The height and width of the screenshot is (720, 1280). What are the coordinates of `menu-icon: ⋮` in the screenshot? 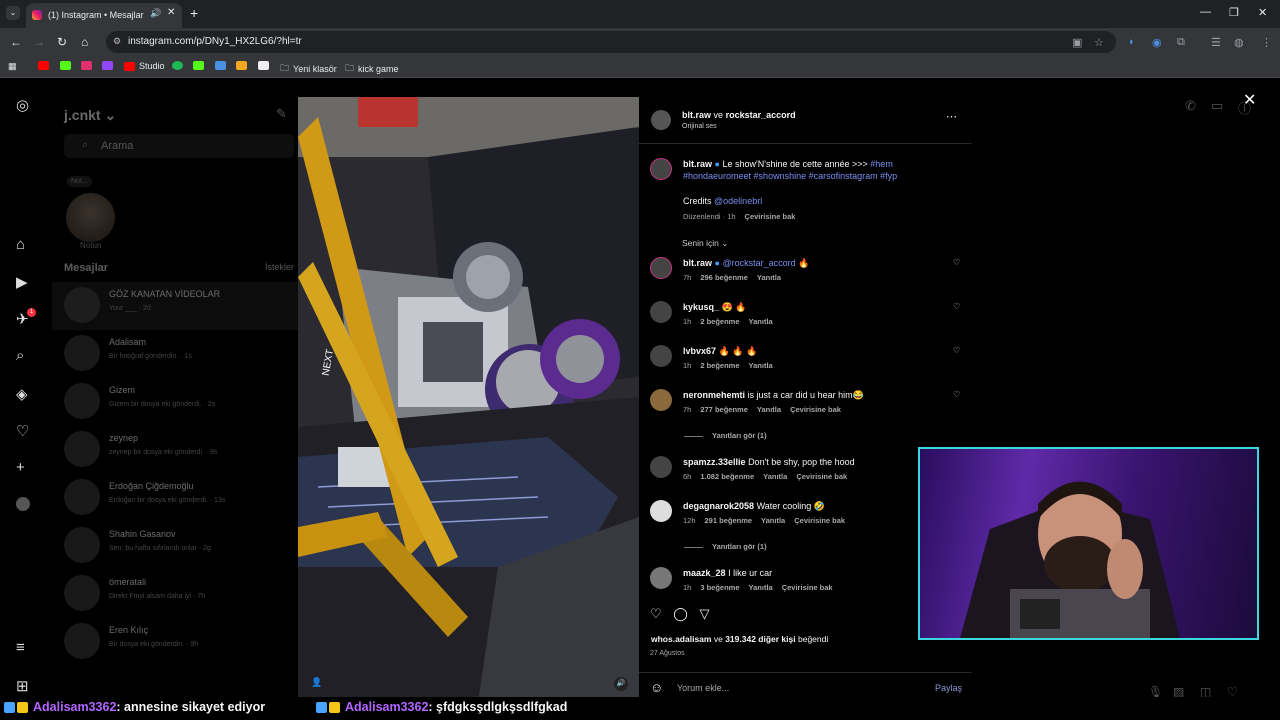 It's located at (1266, 42).